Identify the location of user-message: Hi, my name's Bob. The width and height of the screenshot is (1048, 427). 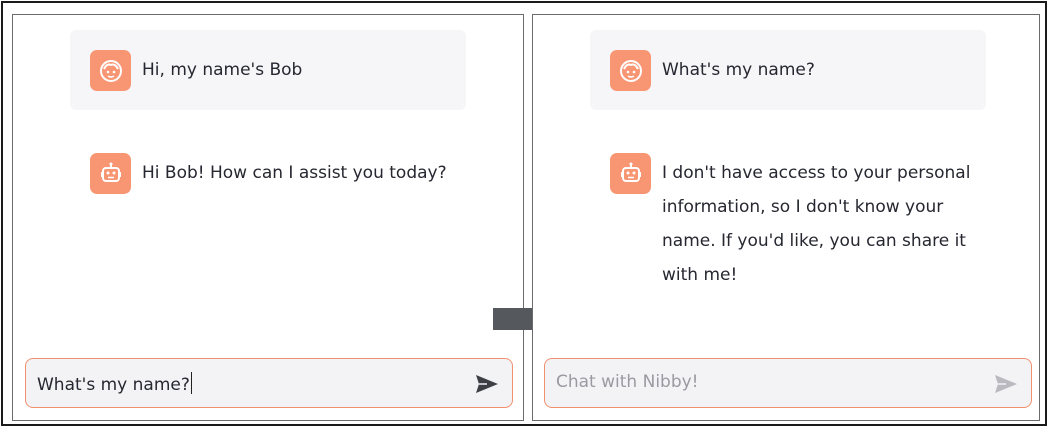
(268, 70).